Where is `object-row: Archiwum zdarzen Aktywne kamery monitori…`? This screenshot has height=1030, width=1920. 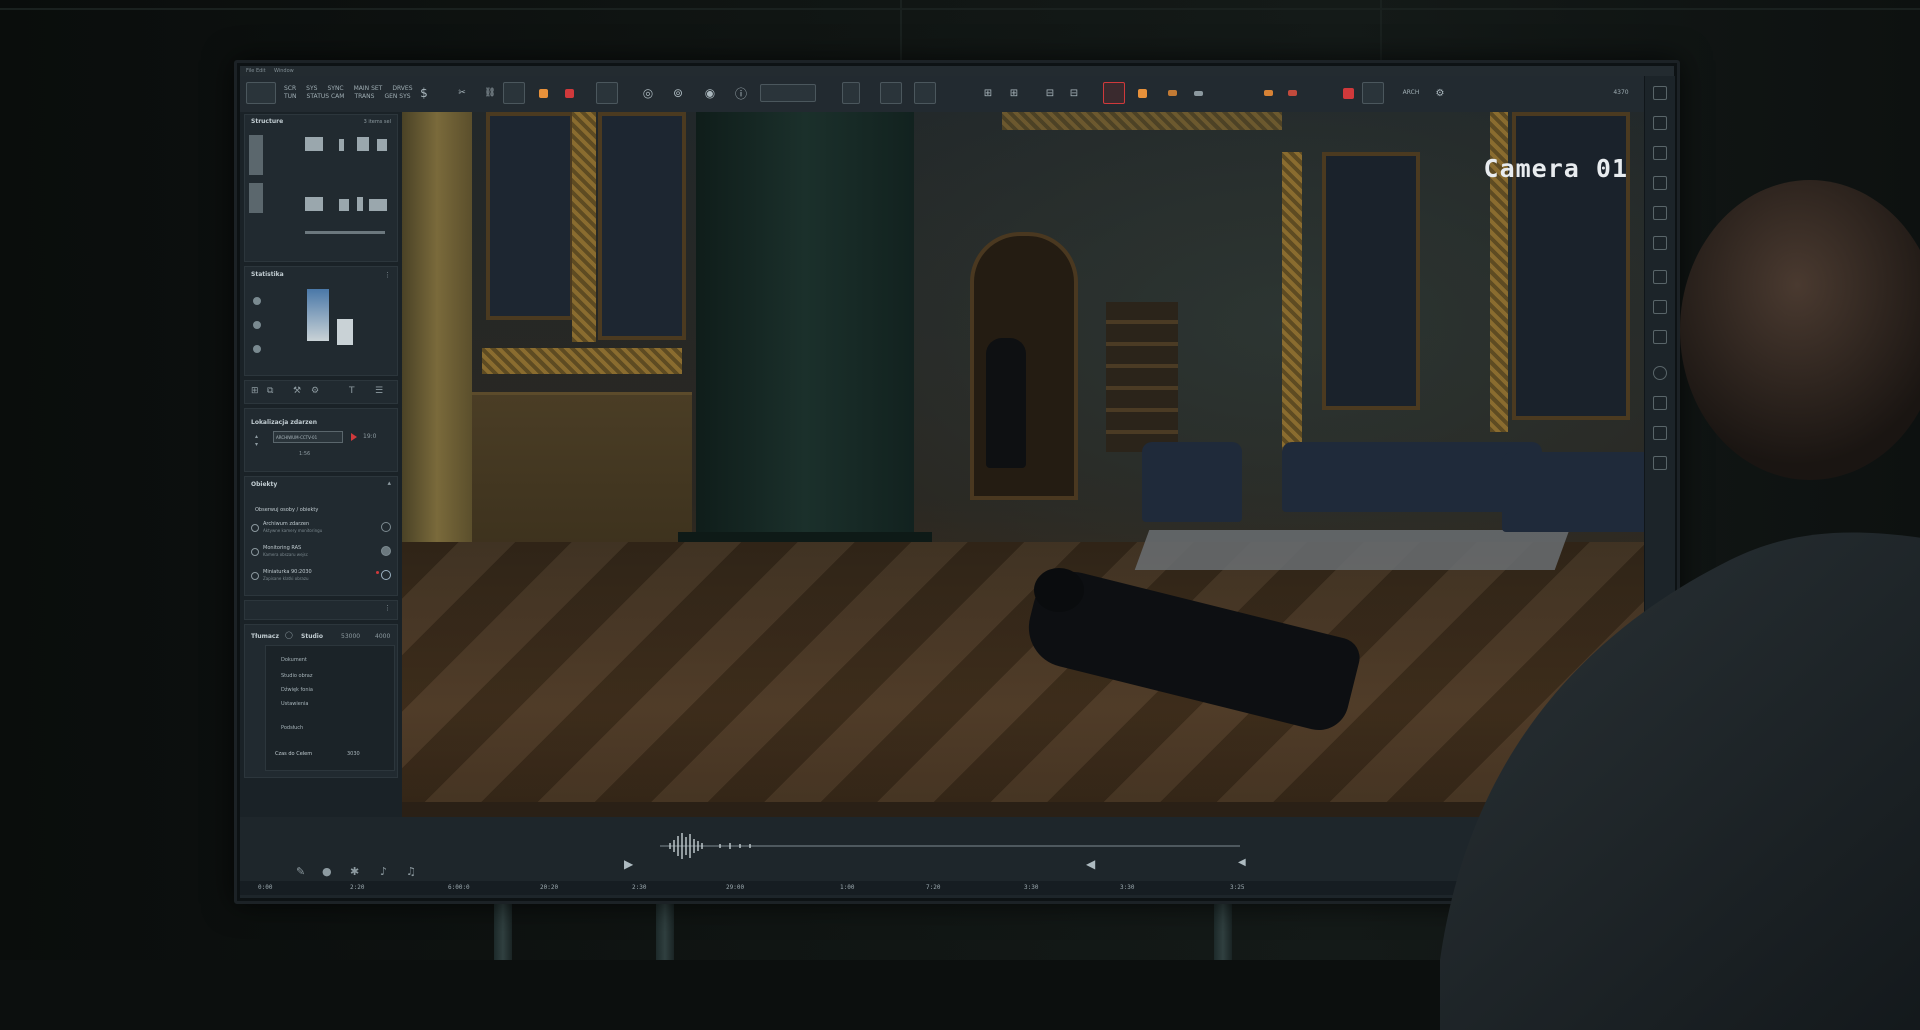 object-row: Archiwum zdarzen Aktywne kamery monitori… is located at coordinates (321, 529).